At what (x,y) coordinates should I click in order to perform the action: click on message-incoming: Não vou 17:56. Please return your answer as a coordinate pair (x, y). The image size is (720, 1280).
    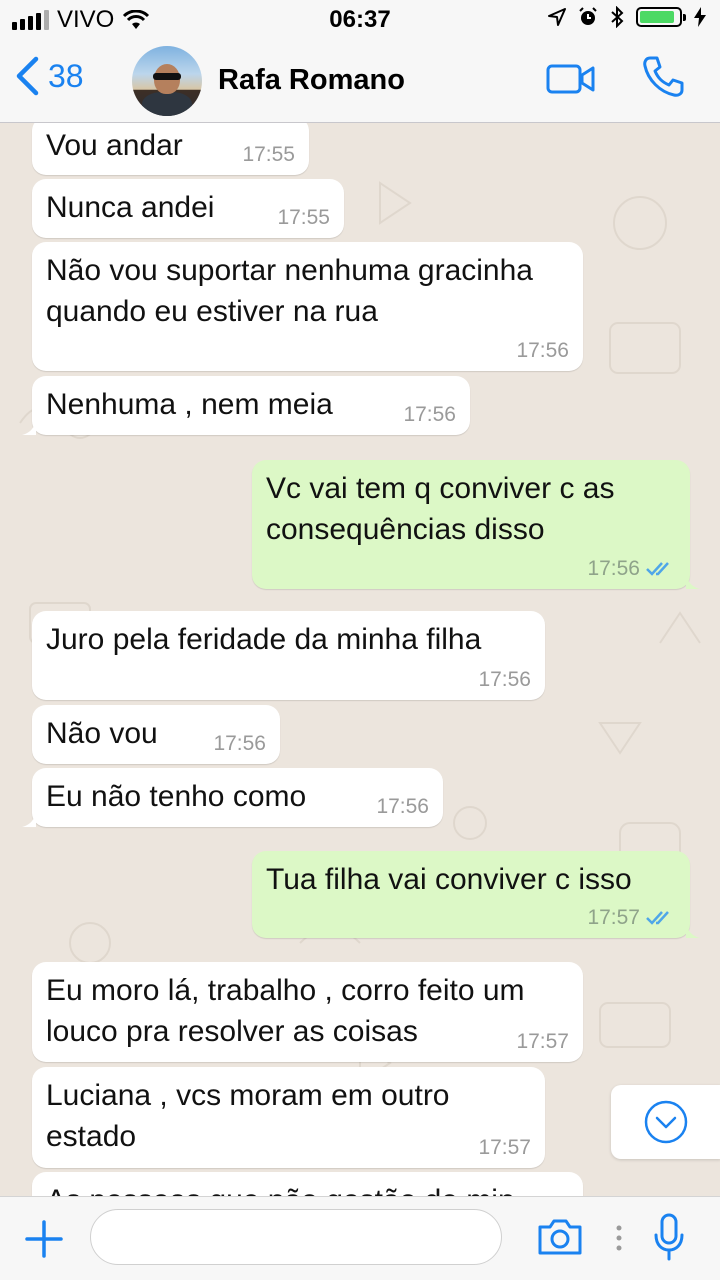
    Looking at the image, I should click on (156, 734).